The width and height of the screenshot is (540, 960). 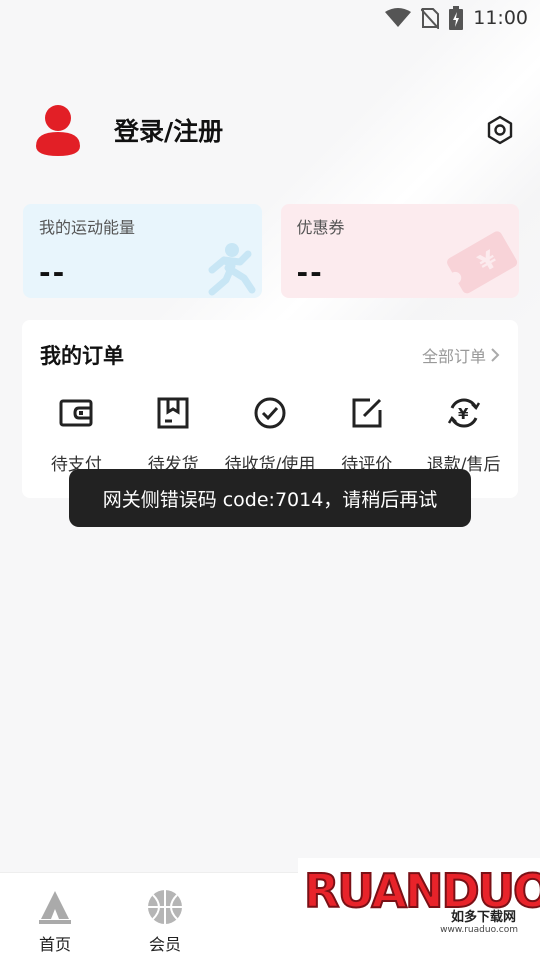 I want to click on box-icon, so click(x=173, y=413).